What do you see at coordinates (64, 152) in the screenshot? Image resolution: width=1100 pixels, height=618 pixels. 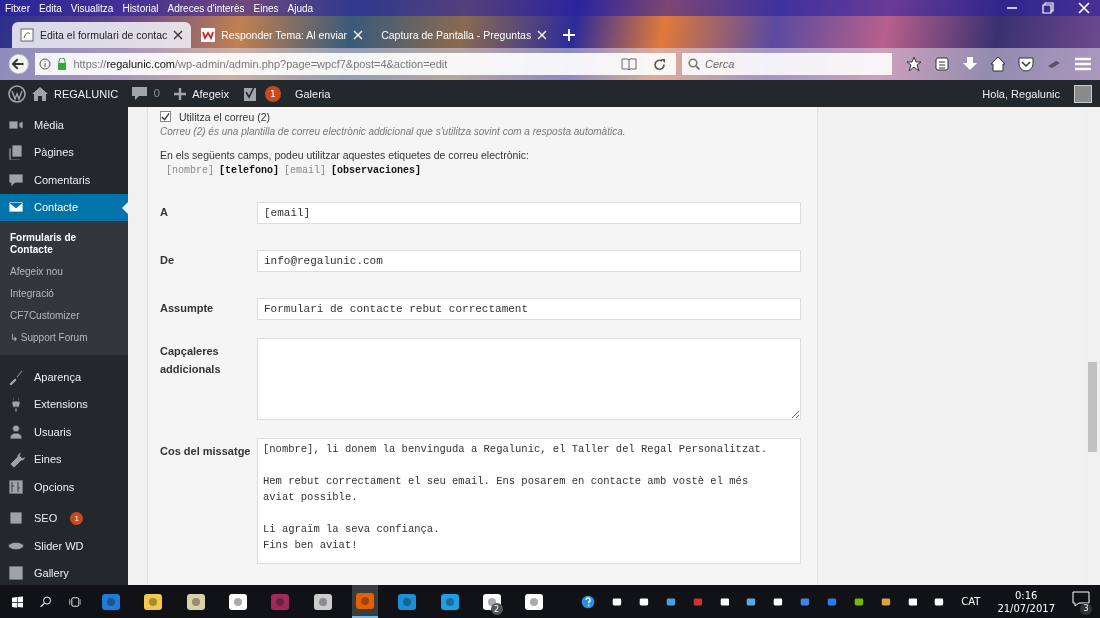 I see `sidebar-item: Pàgines` at bounding box center [64, 152].